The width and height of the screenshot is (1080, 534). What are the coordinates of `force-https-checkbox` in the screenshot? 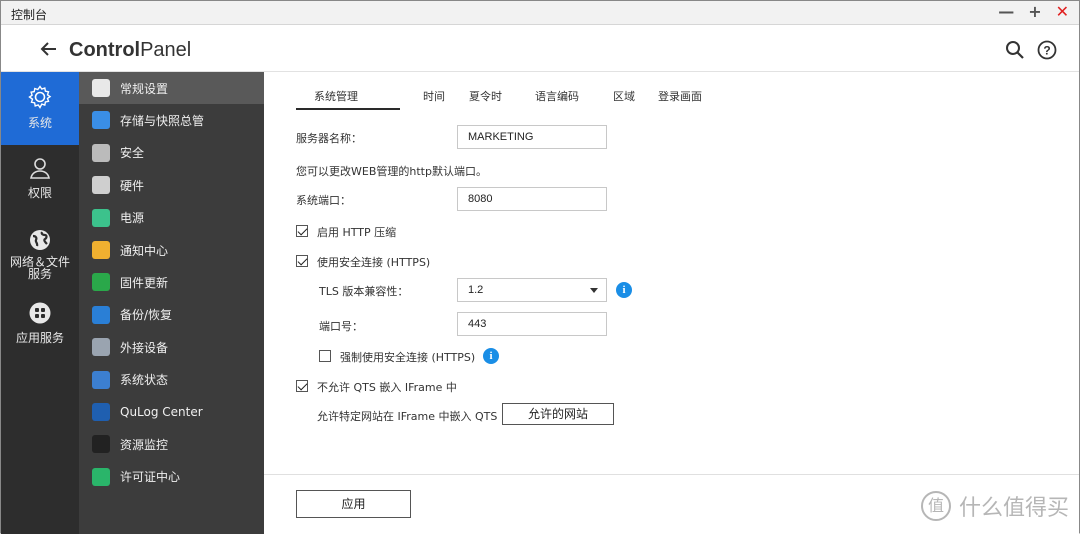 It's located at (325, 356).